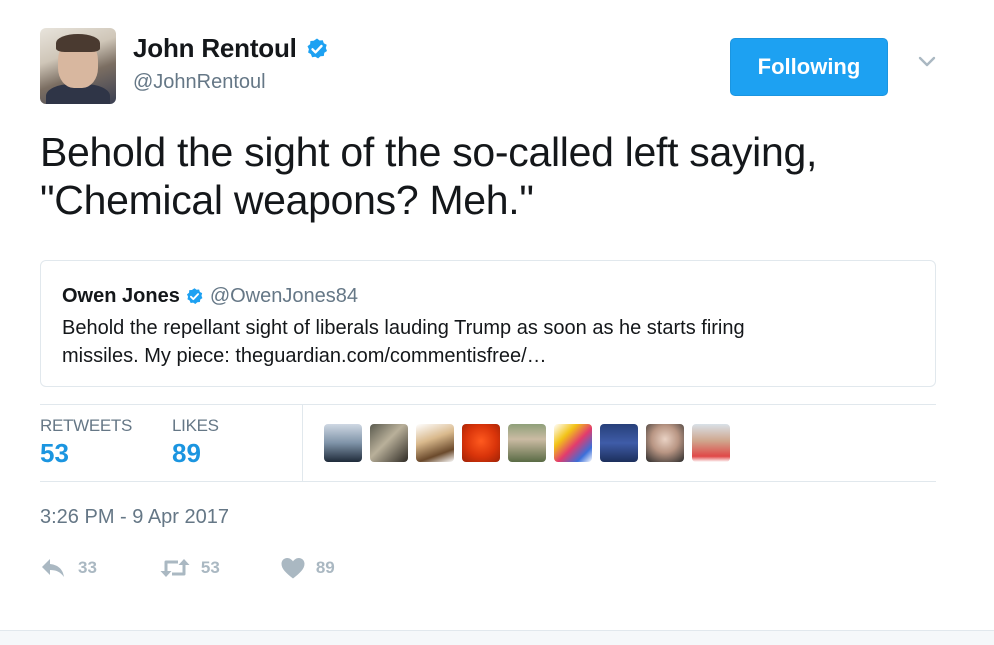 This screenshot has height=645, width=994. Describe the element at coordinates (210, 567) in the screenshot. I see `retweet-count: 53` at that location.